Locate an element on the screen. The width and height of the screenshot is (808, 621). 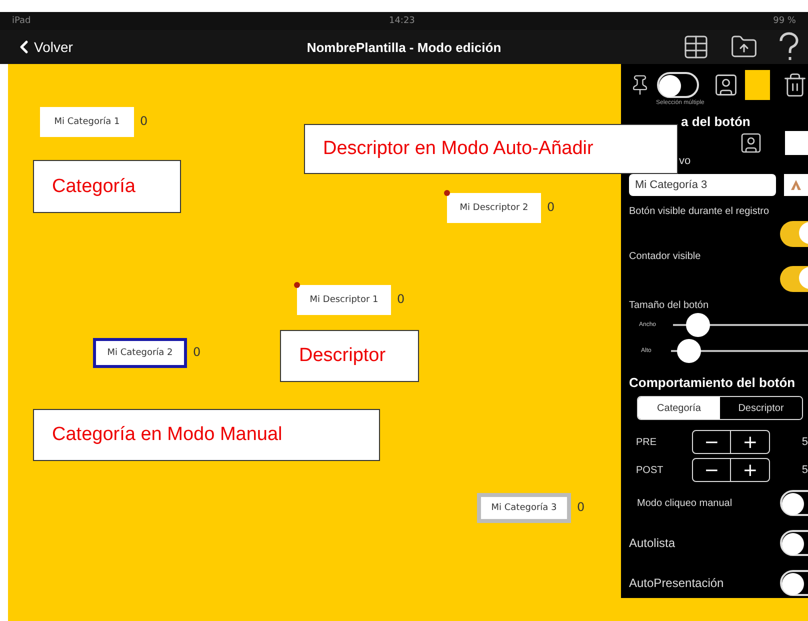
device-name: iPad is located at coordinates (21, 21).